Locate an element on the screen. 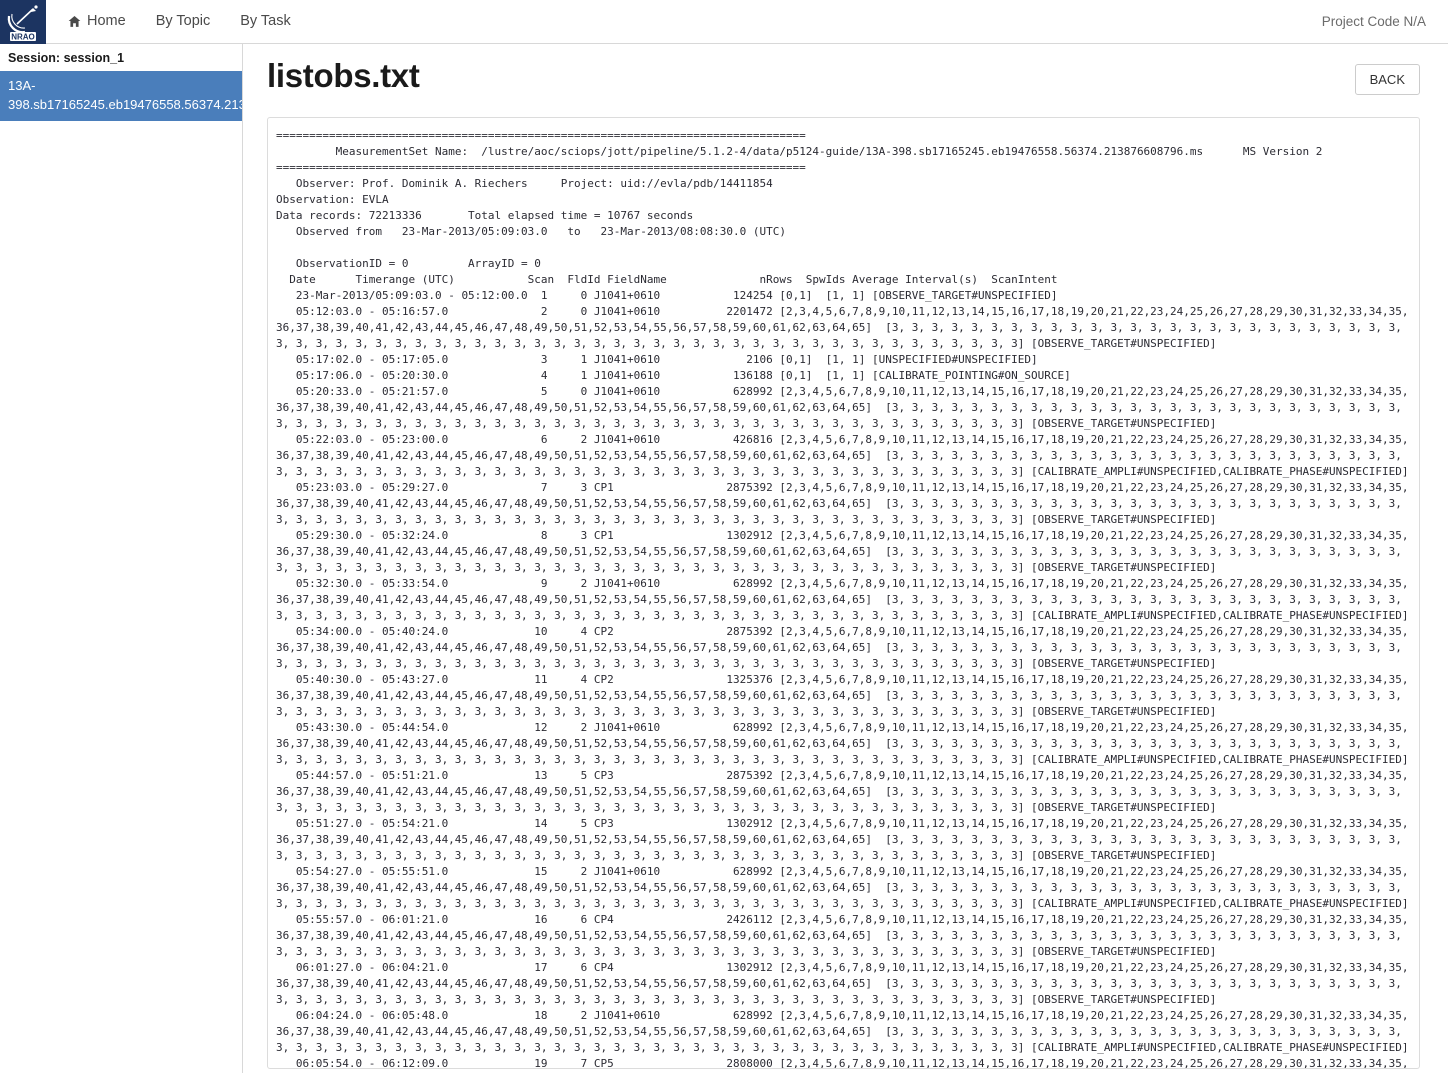 The image size is (1448, 1073). page-title: listobs.txt is located at coordinates (343, 75).